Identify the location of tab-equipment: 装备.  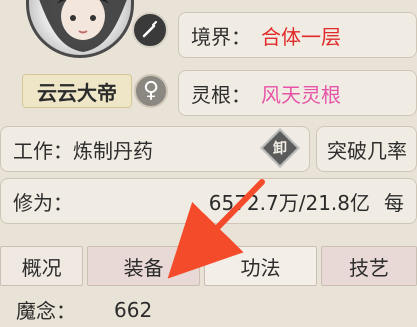
(144, 266).